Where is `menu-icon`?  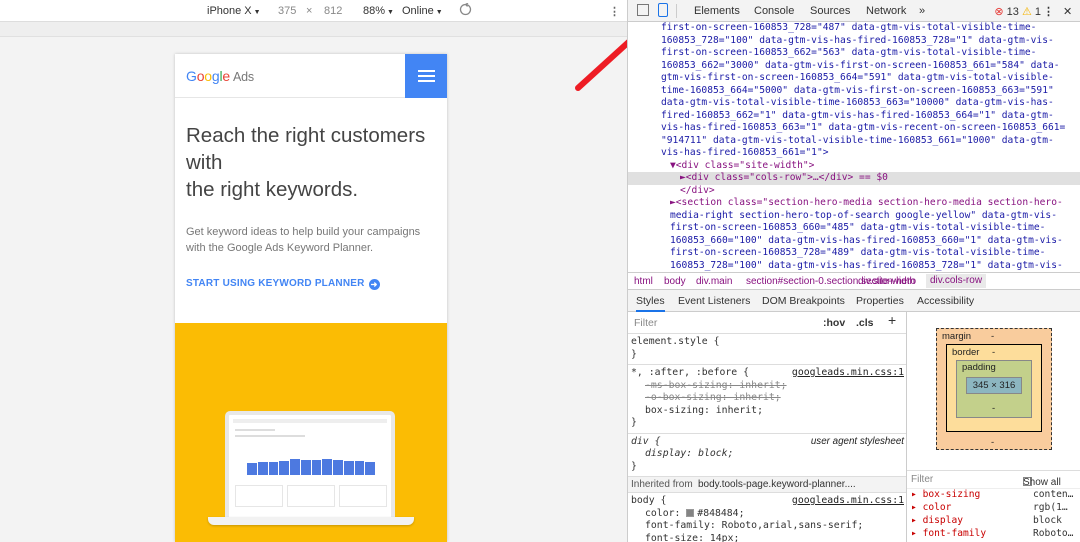
menu-icon is located at coordinates (426, 71).